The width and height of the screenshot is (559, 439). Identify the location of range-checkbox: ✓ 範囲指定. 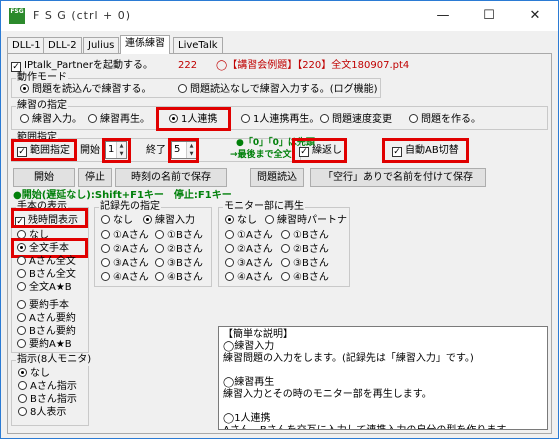
(43, 151).